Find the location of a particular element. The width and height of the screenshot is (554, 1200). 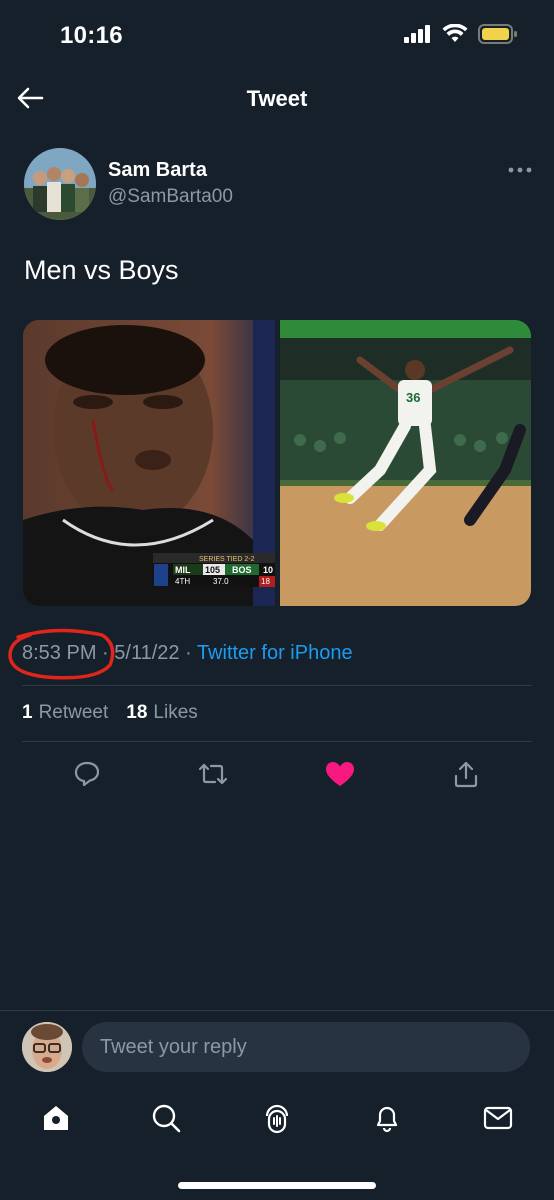

like-button is located at coordinates (340, 774).